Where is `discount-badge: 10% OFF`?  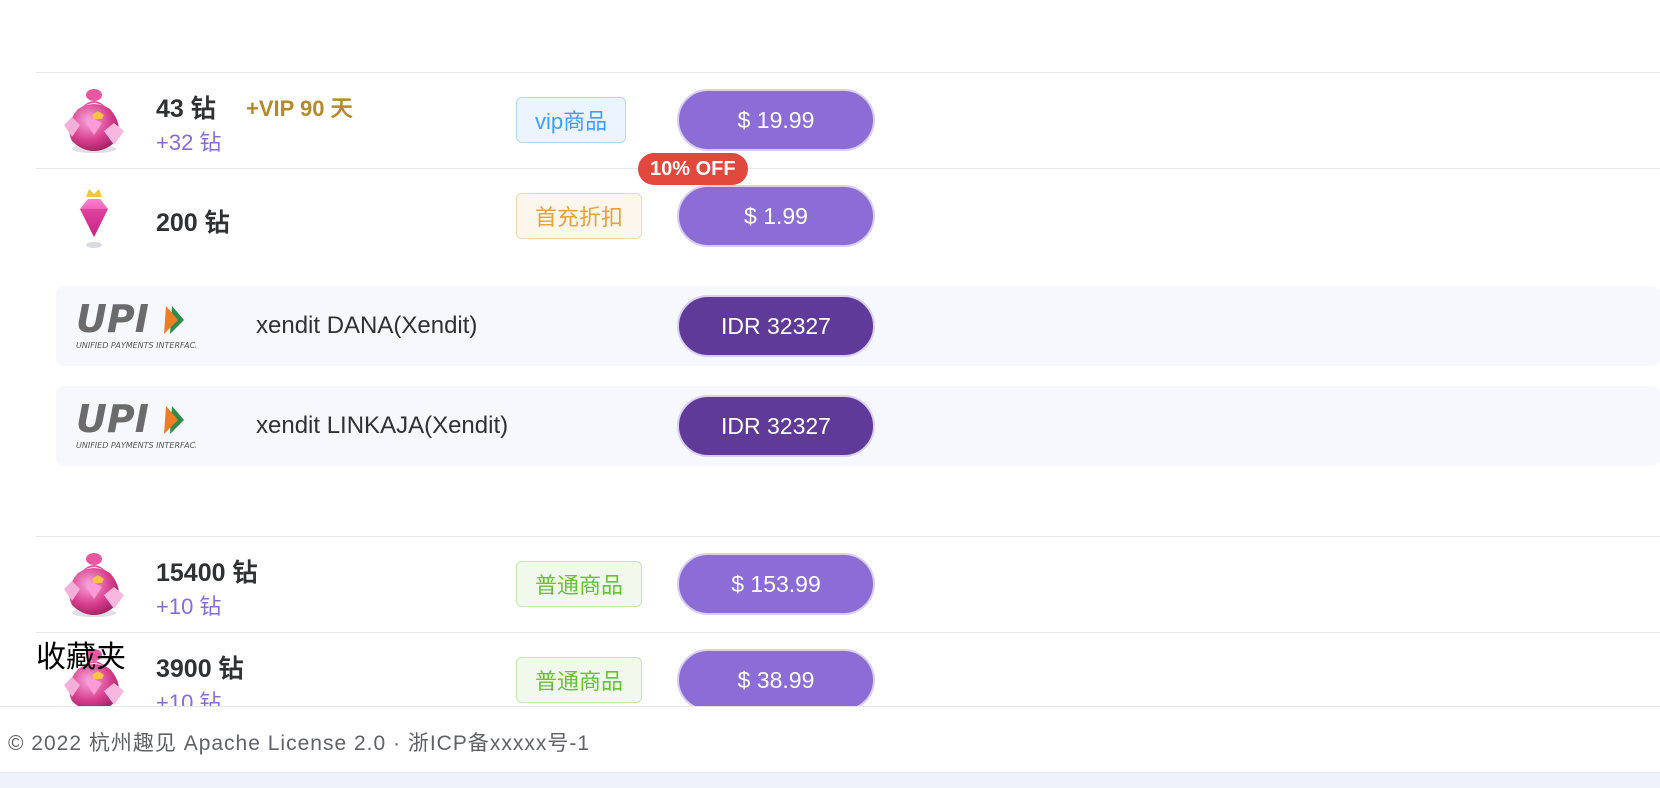 discount-badge: 10% OFF is located at coordinates (693, 169).